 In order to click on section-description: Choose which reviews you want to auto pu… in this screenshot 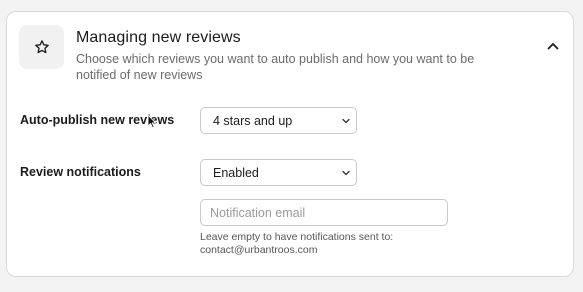, I will do `click(275, 67)`.